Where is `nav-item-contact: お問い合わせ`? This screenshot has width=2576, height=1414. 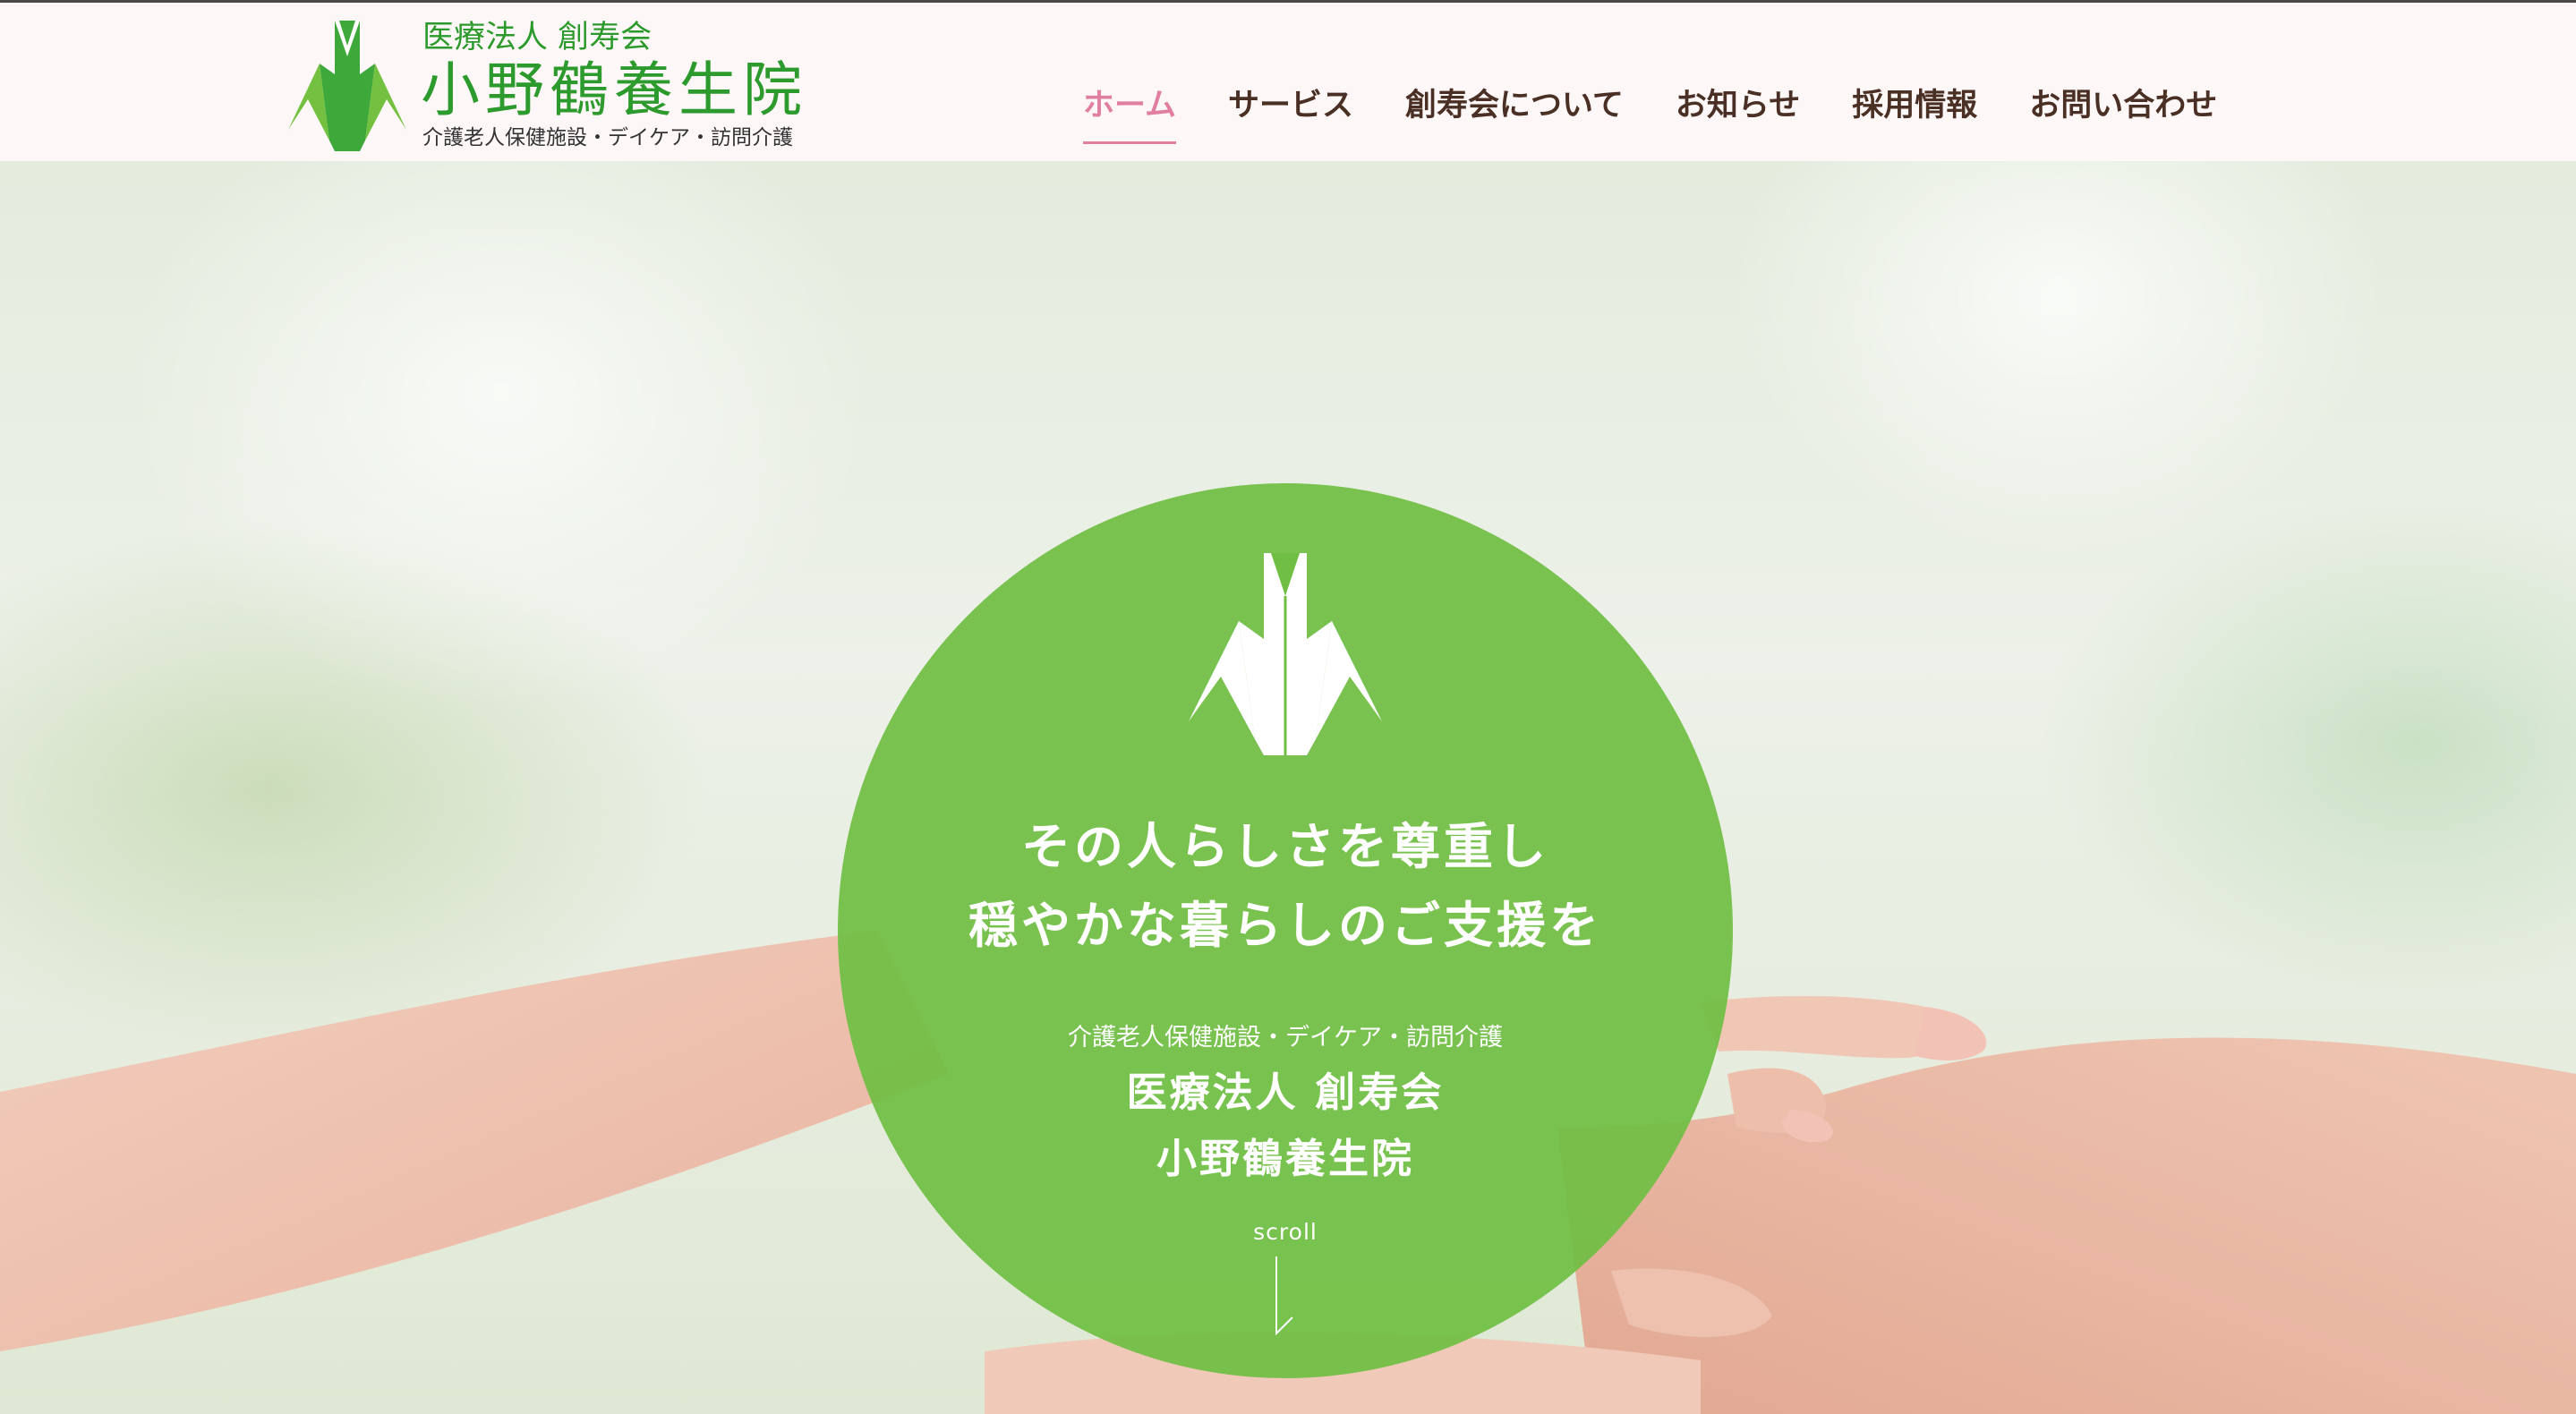 nav-item-contact: お問い合わせ is located at coordinates (2123, 105).